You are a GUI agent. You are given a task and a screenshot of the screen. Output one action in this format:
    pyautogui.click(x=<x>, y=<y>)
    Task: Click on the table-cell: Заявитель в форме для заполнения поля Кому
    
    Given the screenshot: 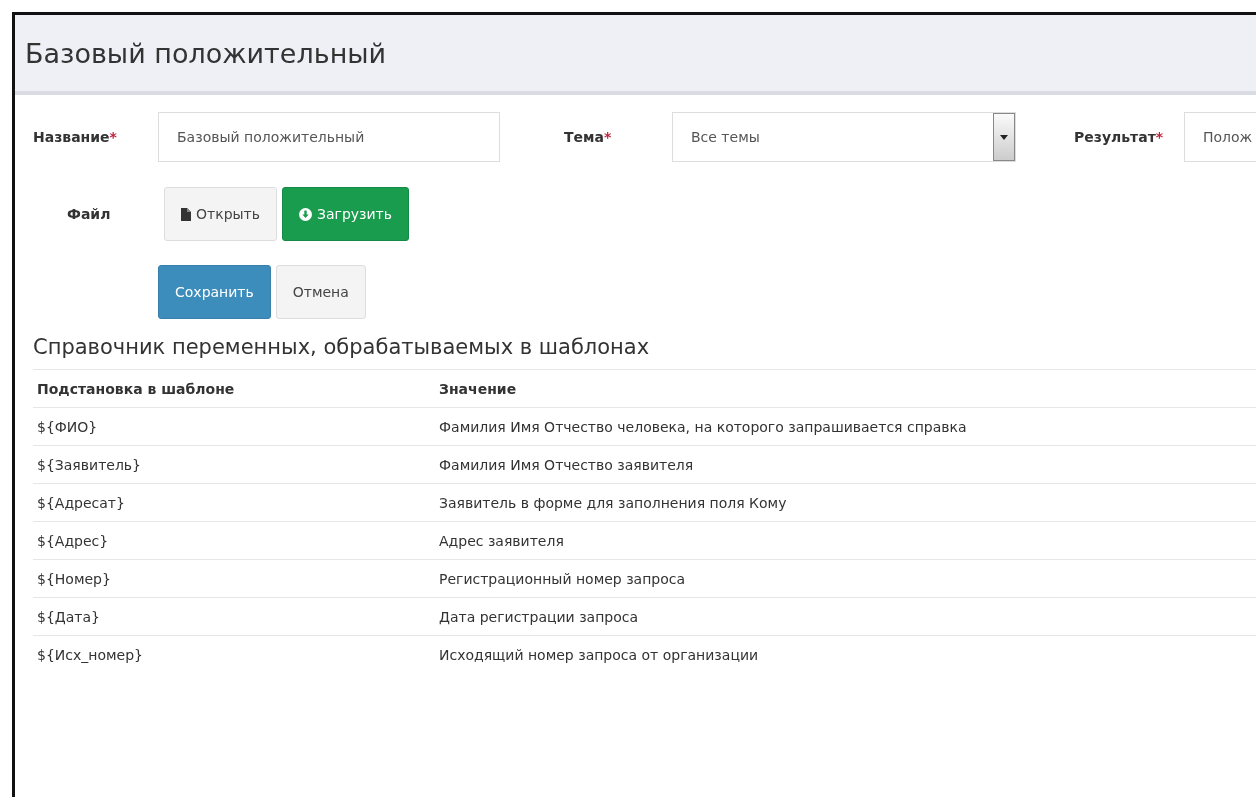 What is the action you would take?
    pyautogui.click(x=845, y=502)
    